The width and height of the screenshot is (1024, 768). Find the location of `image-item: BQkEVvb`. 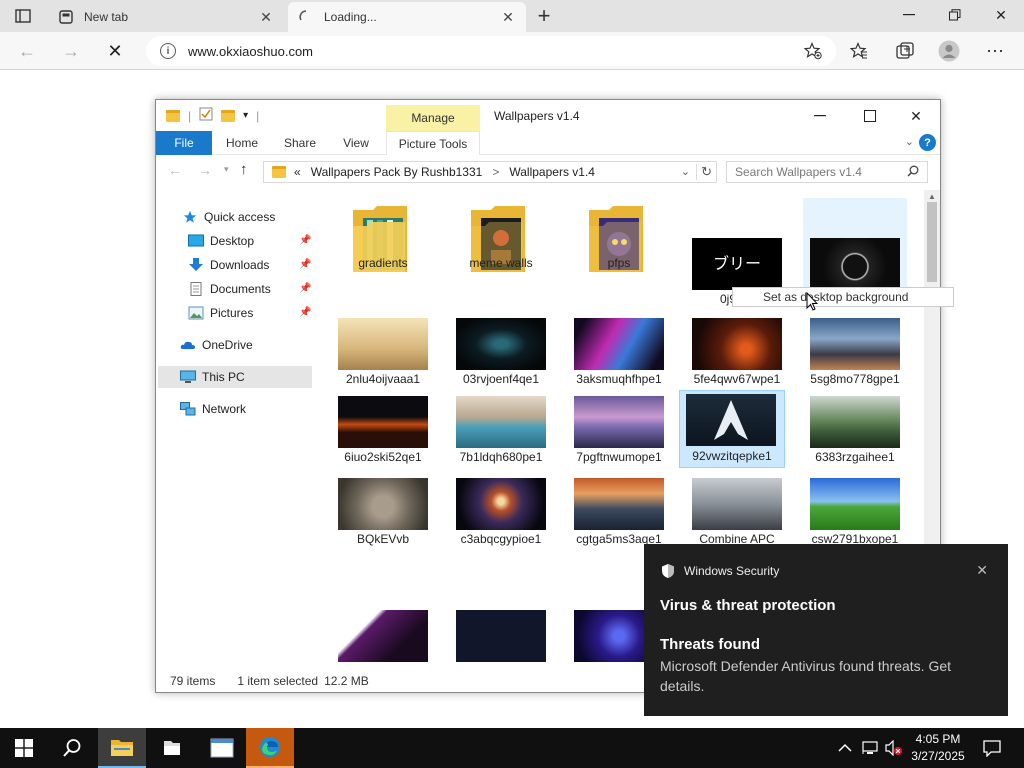

image-item: BQkEVvb is located at coordinates (383, 513).